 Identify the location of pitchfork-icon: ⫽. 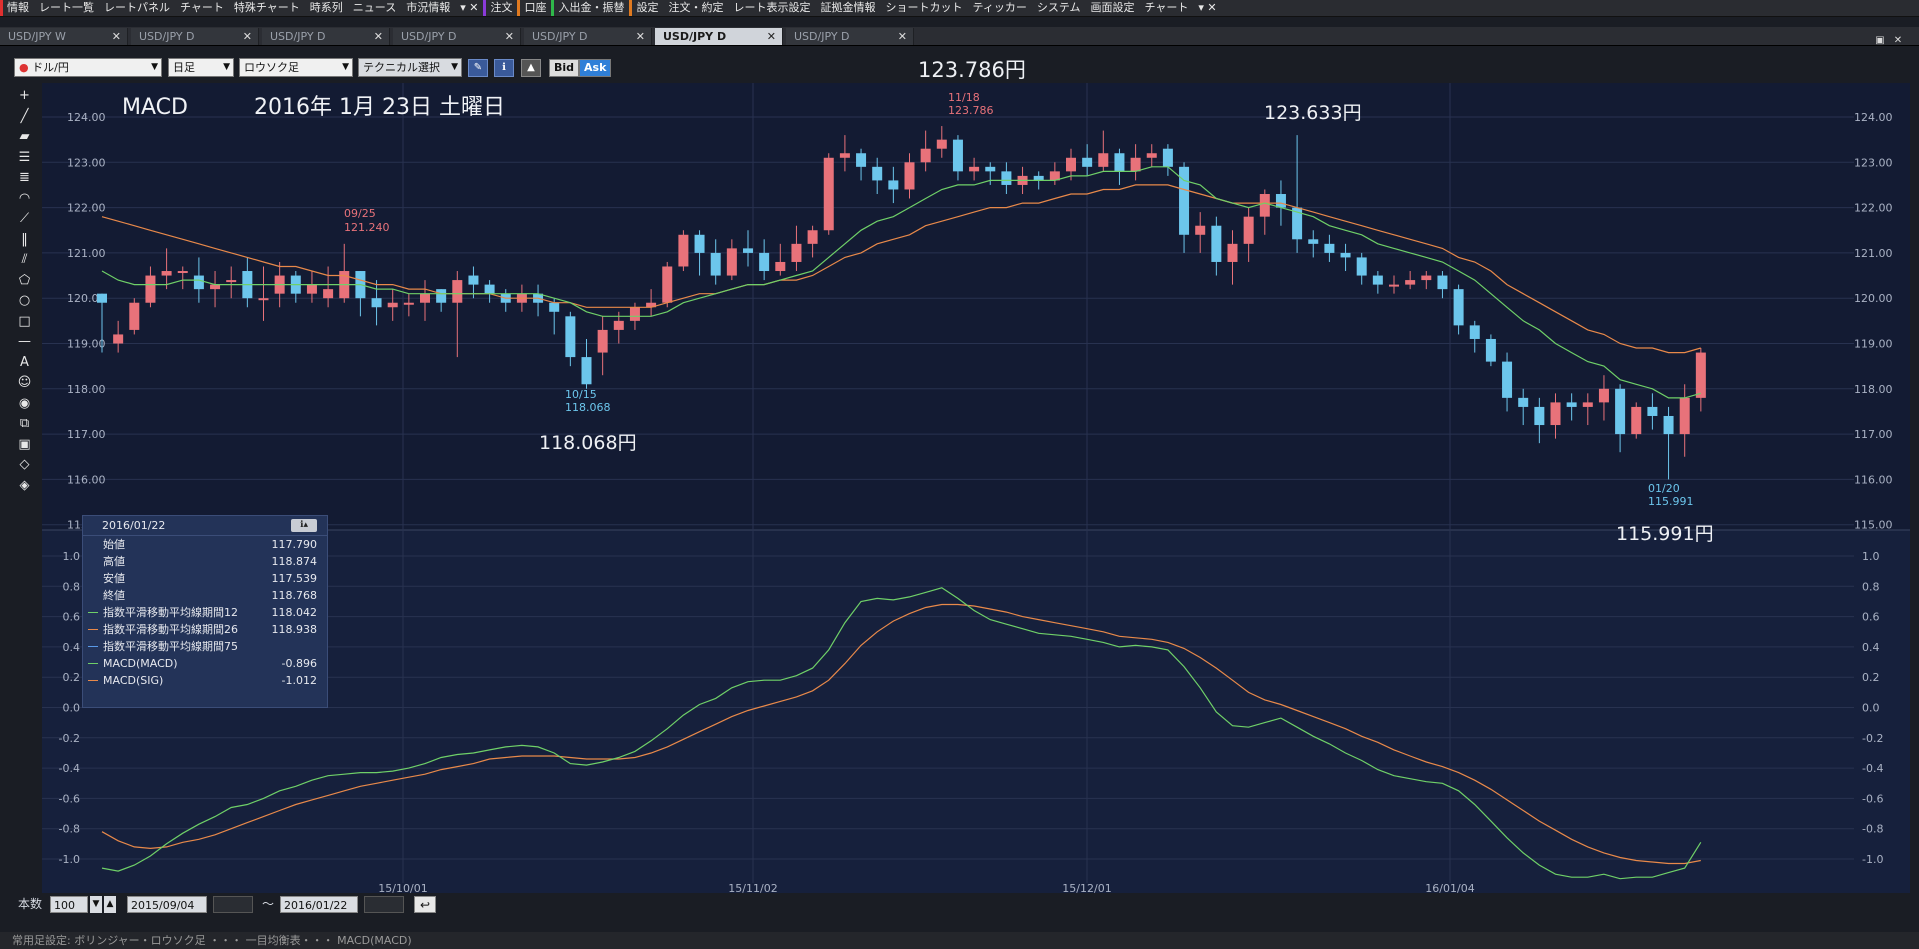
(24, 260).